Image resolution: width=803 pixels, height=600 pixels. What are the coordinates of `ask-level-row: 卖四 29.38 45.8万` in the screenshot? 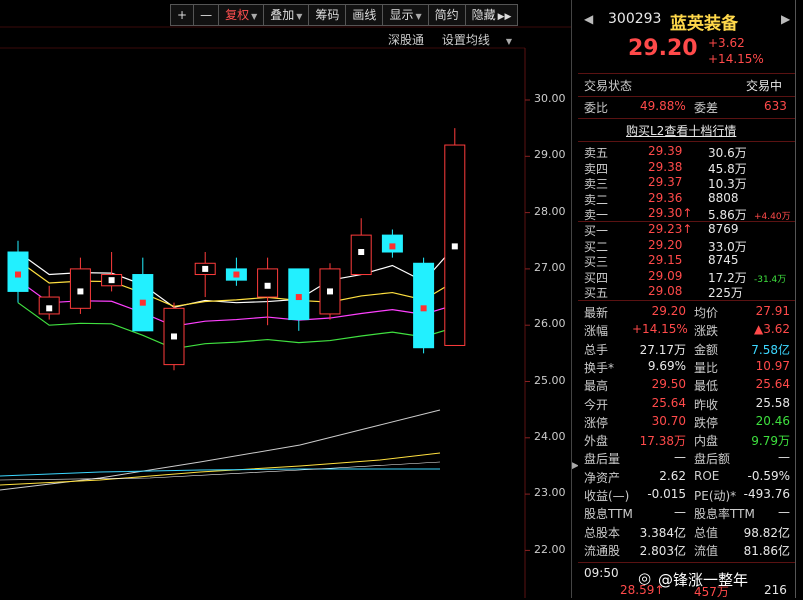 It's located at (686, 168).